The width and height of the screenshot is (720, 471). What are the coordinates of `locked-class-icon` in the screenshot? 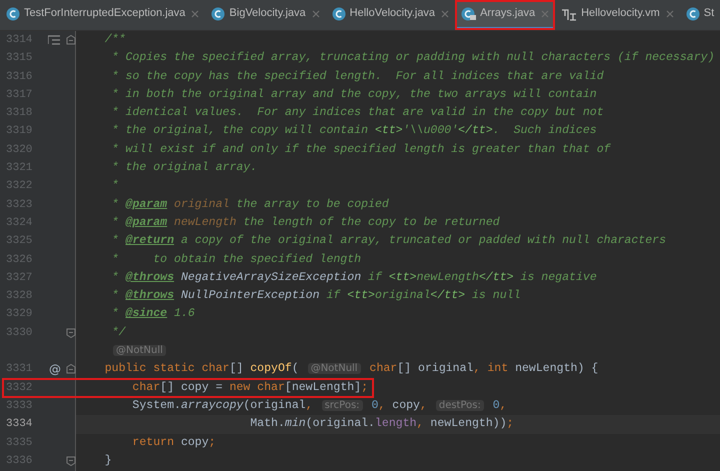 It's located at (468, 13).